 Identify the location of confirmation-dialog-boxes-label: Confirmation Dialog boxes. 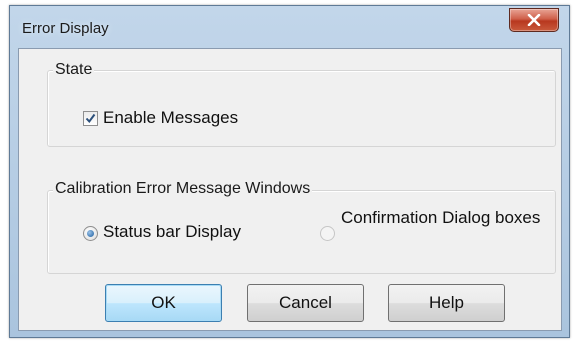
(441, 218).